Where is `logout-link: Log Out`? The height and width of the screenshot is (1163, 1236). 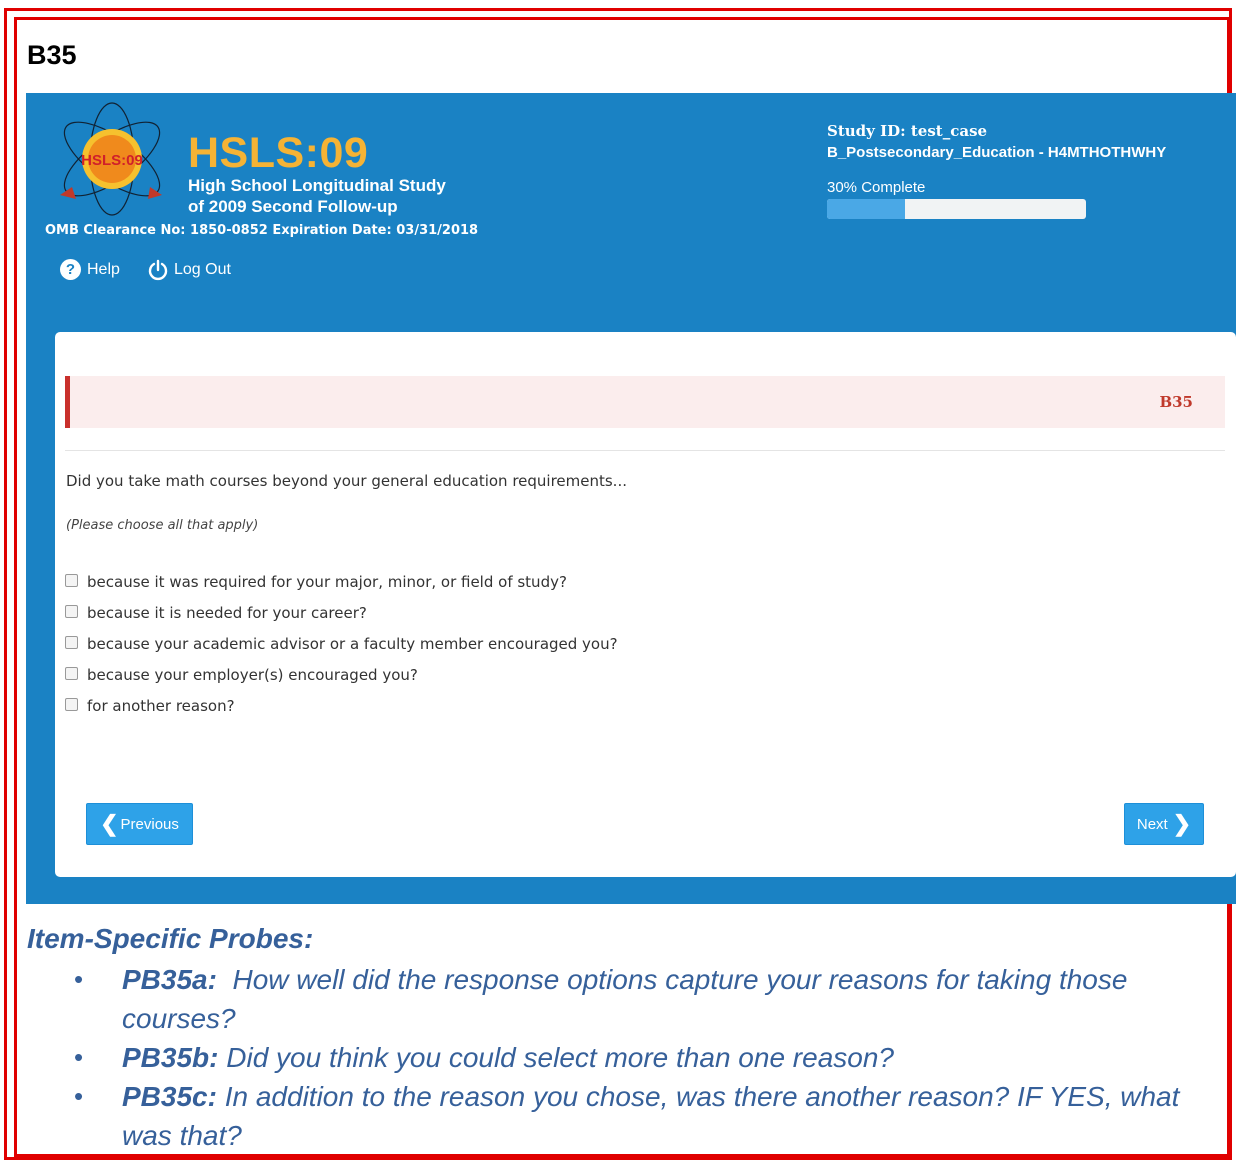
logout-link: Log Out is located at coordinates (189, 270).